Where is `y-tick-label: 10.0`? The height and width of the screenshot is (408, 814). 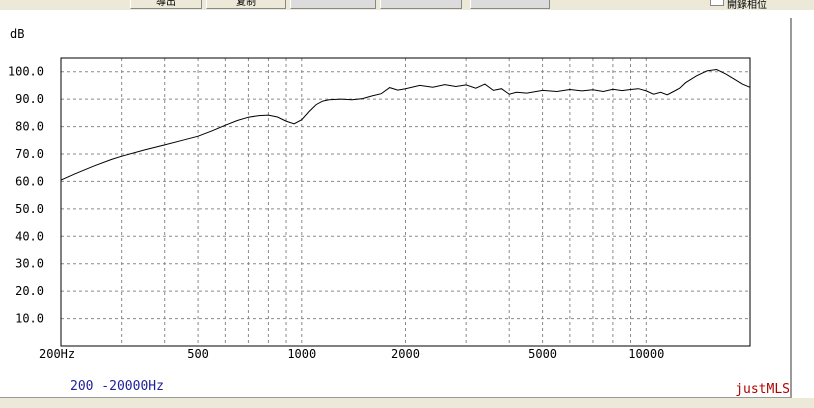 y-tick-label: 10.0 is located at coordinates (29, 319).